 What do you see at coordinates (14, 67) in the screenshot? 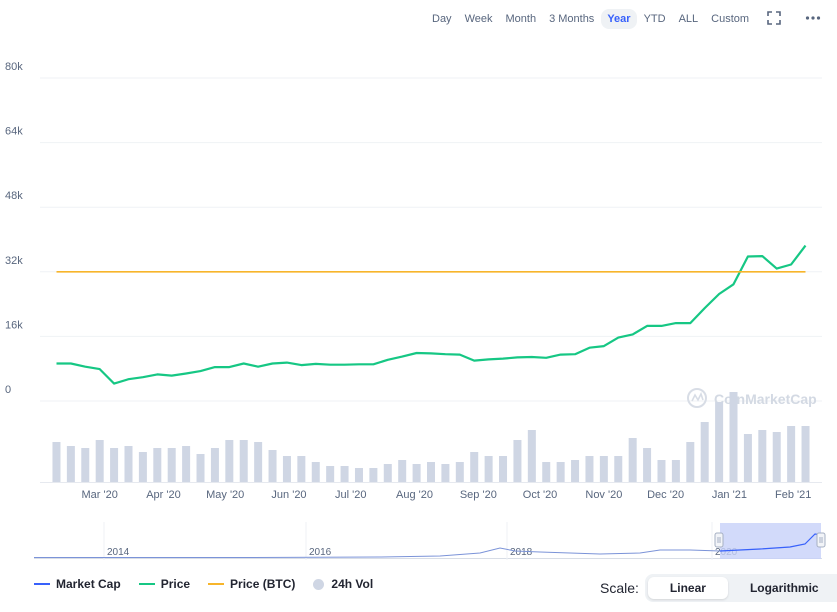
I see `y-tick-label: 80k` at bounding box center [14, 67].